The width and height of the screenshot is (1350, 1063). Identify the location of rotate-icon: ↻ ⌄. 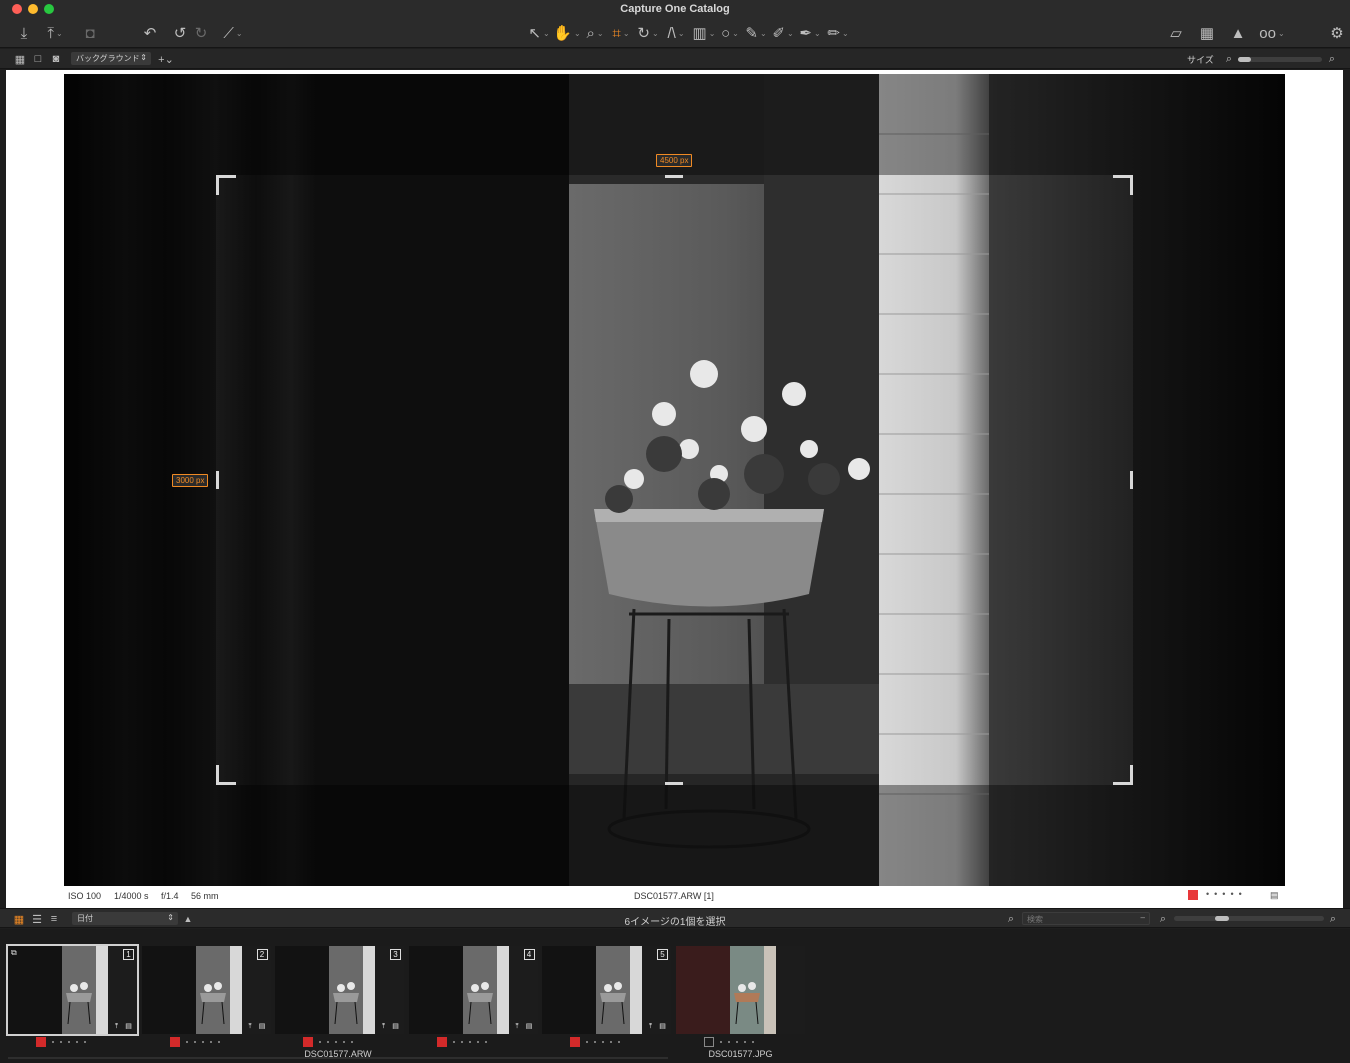
(648, 33).